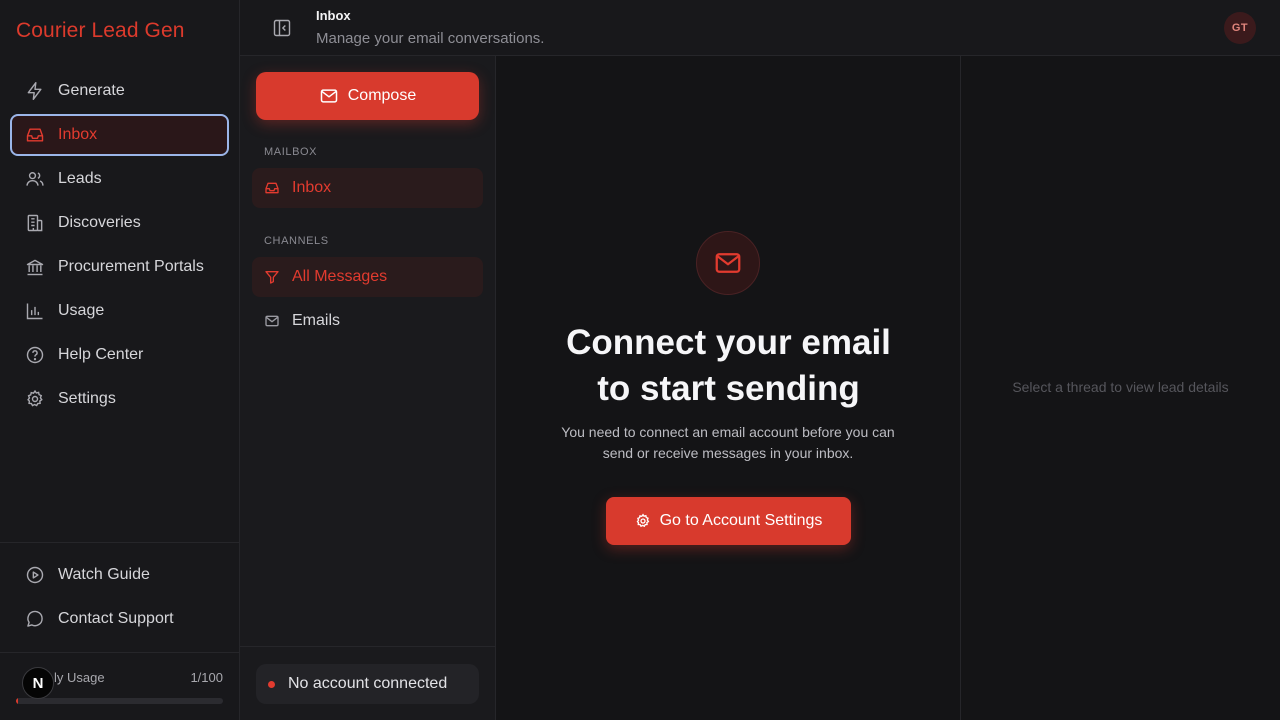 The image size is (1280, 720). What do you see at coordinates (119, 179) in the screenshot?
I see `sidebar-item-leads: Leads` at bounding box center [119, 179].